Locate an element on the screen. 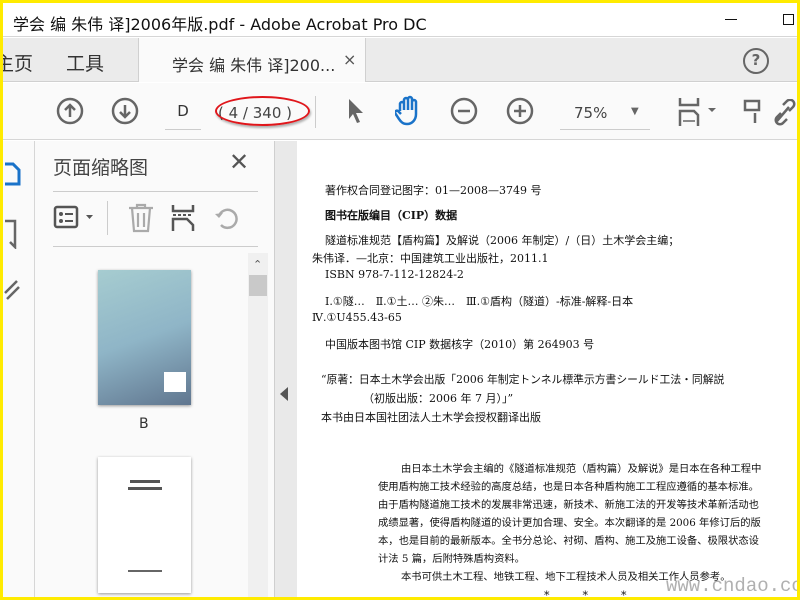 This screenshot has height=600, width=800. doc-line: （初版出版：2006 年 7 月）」” is located at coordinates (438, 398).